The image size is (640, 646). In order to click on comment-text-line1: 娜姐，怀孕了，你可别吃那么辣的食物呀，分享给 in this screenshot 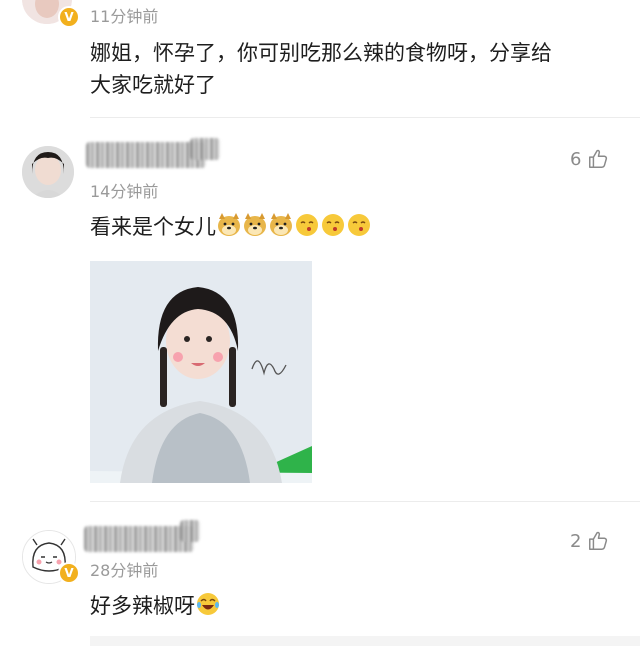, I will do `click(321, 53)`.